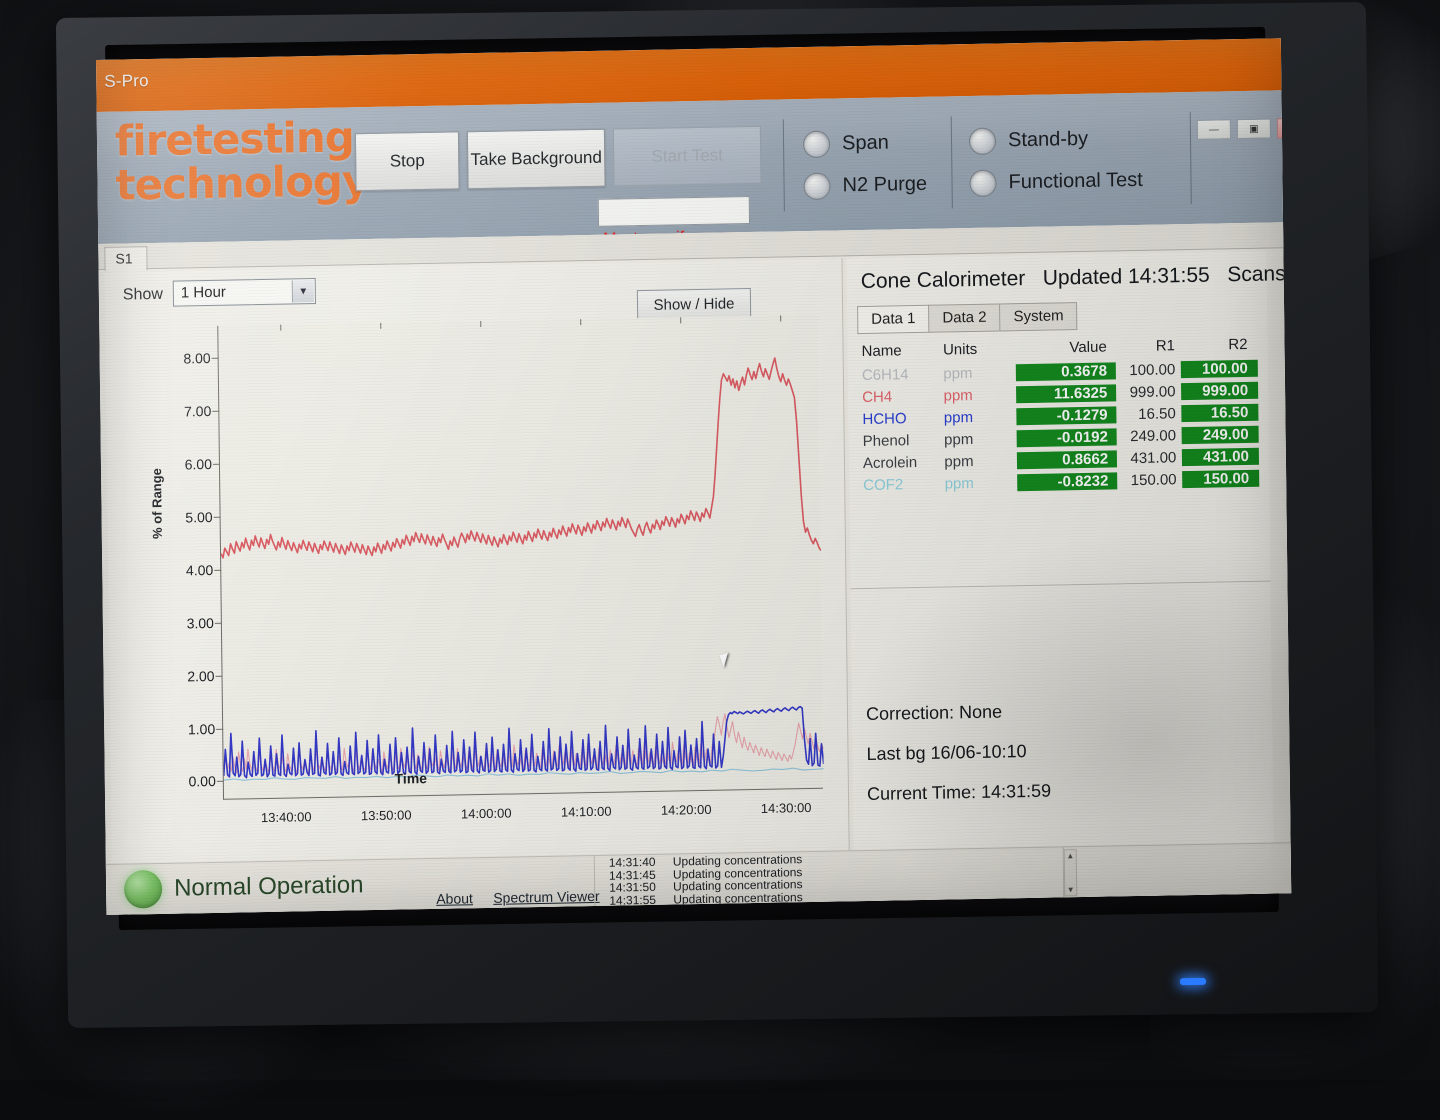  I want to click on cell-r1: 431.00, so click(1149, 458).